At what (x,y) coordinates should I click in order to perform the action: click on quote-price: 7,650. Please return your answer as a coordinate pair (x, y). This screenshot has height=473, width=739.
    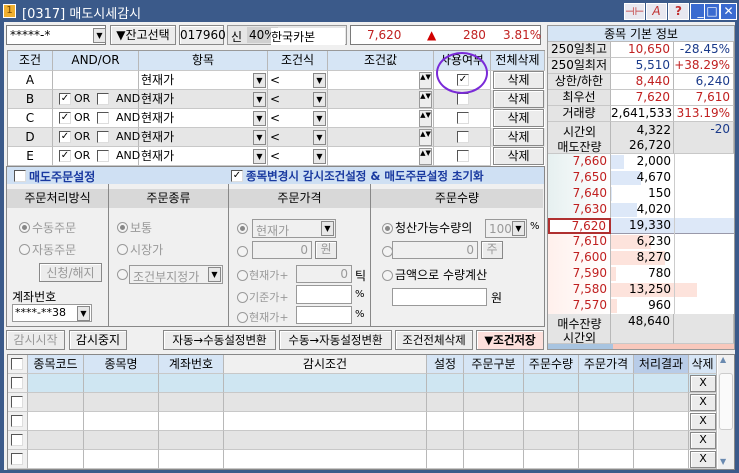
    Looking at the image, I should click on (579, 178).